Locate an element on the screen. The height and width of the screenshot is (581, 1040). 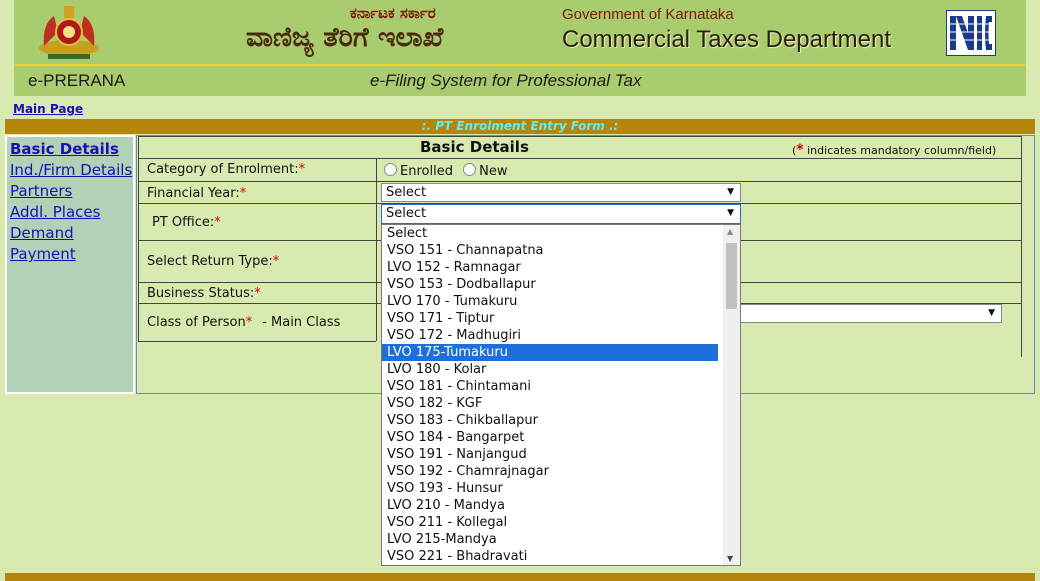
nic-logo-icon is located at coordinates (971, 33).